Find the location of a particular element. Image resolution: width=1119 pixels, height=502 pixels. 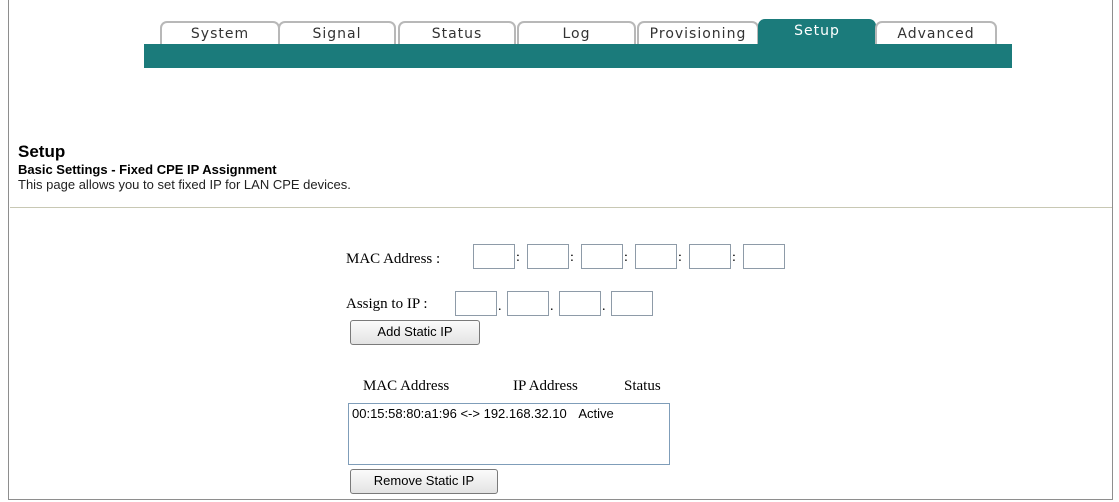

tab-setup: Setup is located at coordinates (817, 32).